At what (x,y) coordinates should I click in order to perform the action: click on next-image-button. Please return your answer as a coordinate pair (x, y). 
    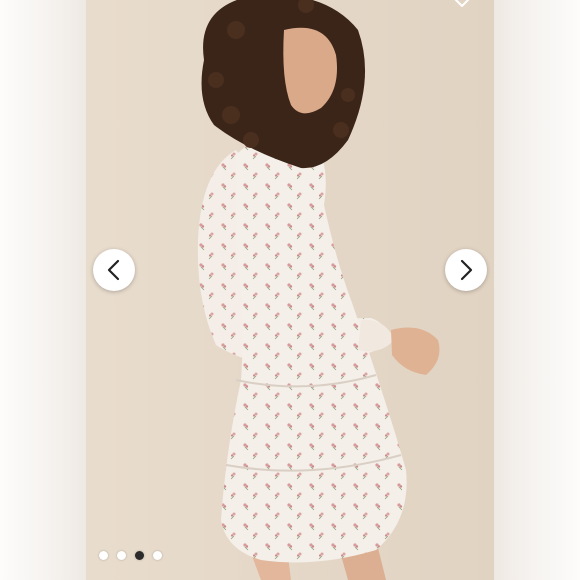
    Looking at the image, I should click on (466, 270).